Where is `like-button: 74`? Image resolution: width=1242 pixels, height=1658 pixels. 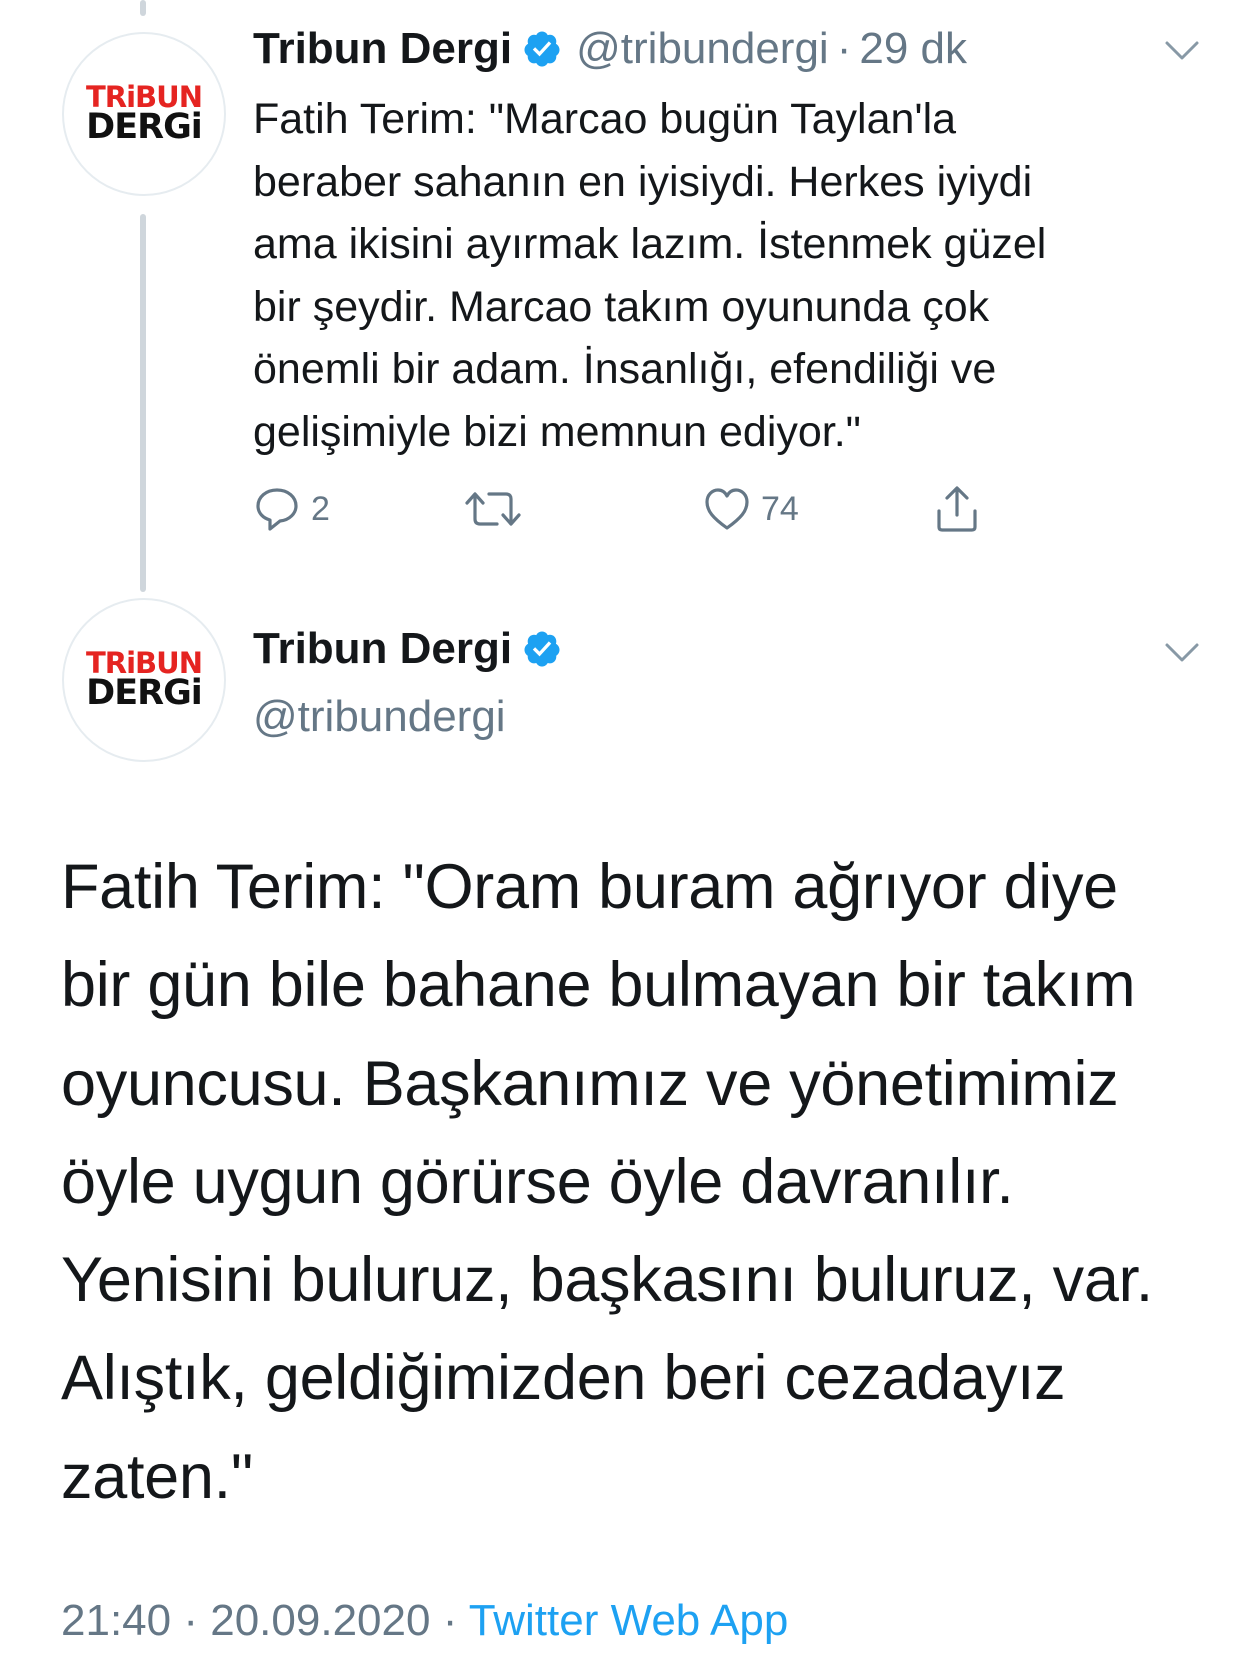 like-button: 74 is located at coordinates (751, 509).